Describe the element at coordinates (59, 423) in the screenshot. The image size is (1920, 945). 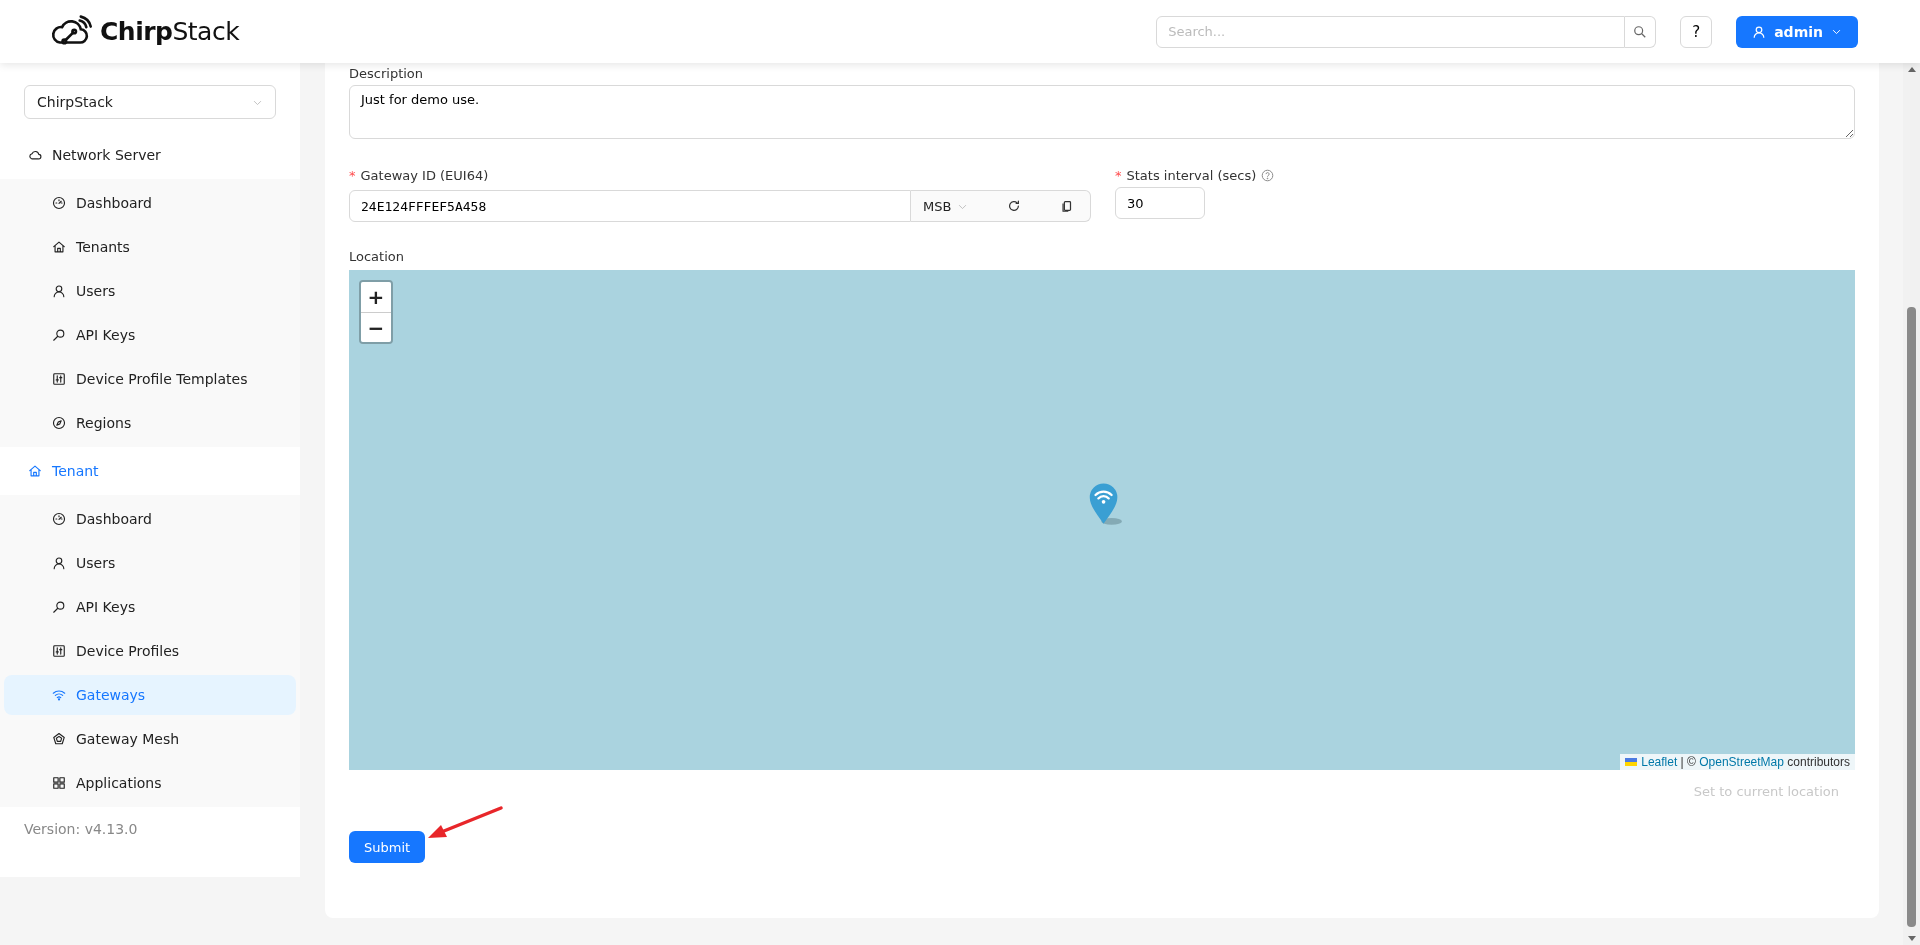
I see `compass-icon` at that location.